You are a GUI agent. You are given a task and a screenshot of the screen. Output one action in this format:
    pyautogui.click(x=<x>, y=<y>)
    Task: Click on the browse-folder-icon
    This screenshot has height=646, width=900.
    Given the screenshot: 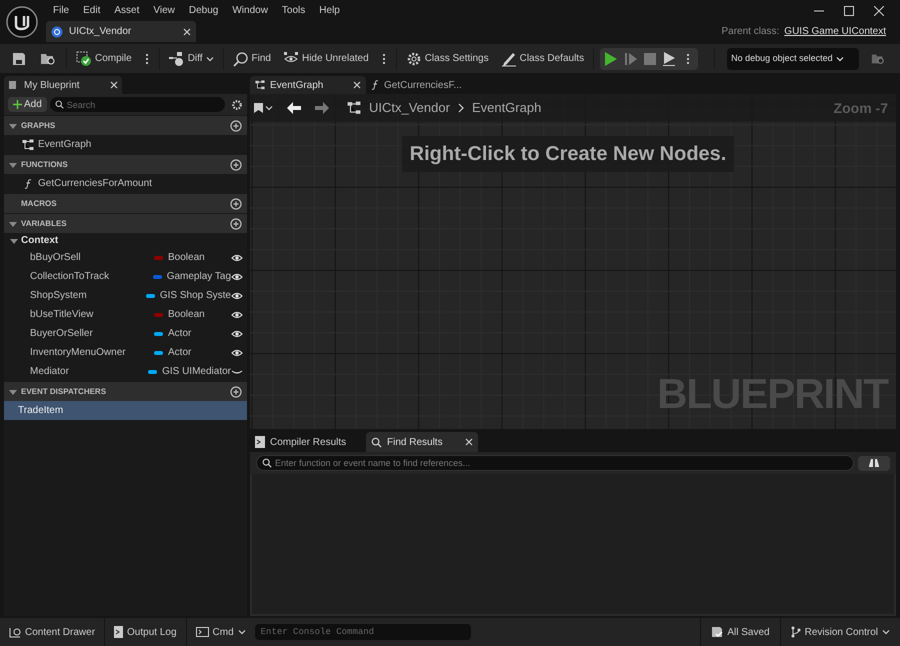 What is the action you would take?
    pyautogui.click(x=48, y=59)
    